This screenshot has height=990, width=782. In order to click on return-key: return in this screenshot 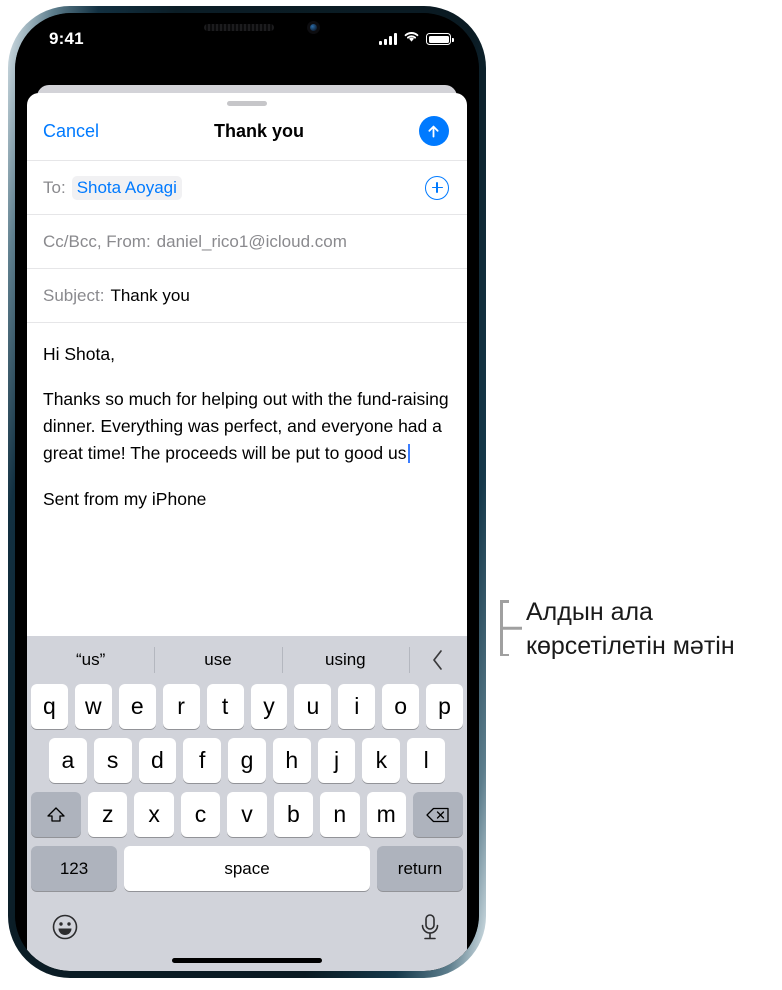, I will do `click(420, 868)`.